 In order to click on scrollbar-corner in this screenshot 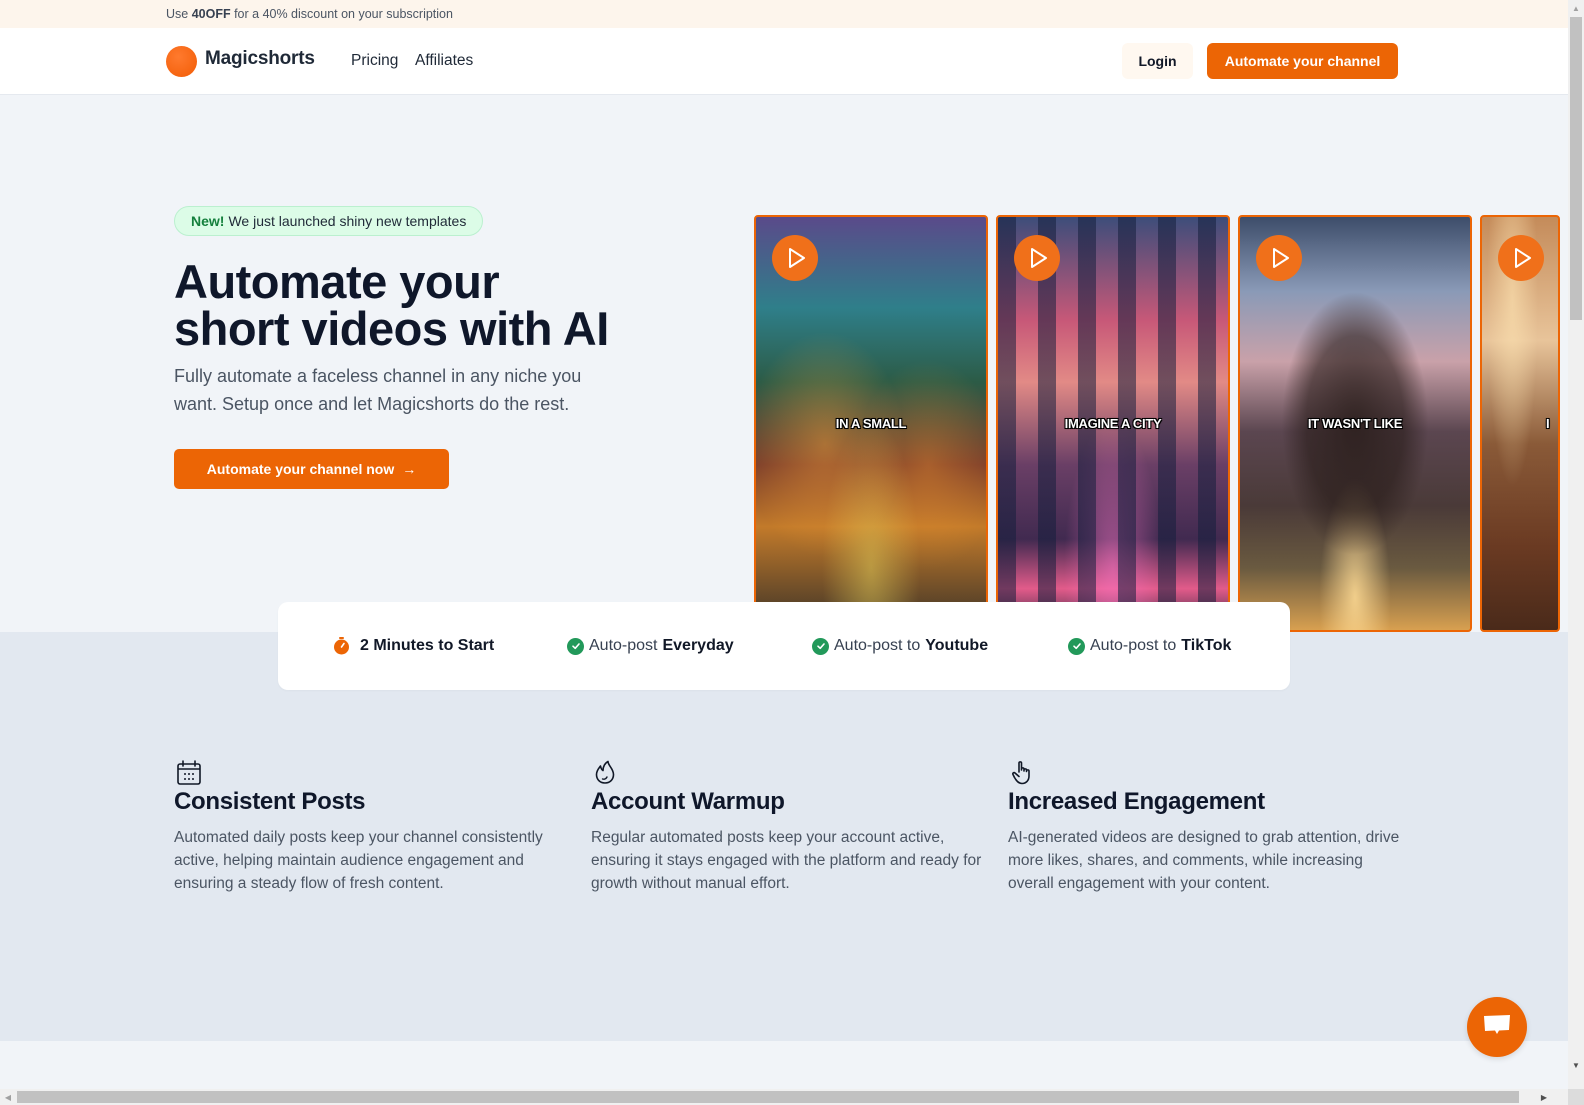, I will do `click(1576, 1097)`.